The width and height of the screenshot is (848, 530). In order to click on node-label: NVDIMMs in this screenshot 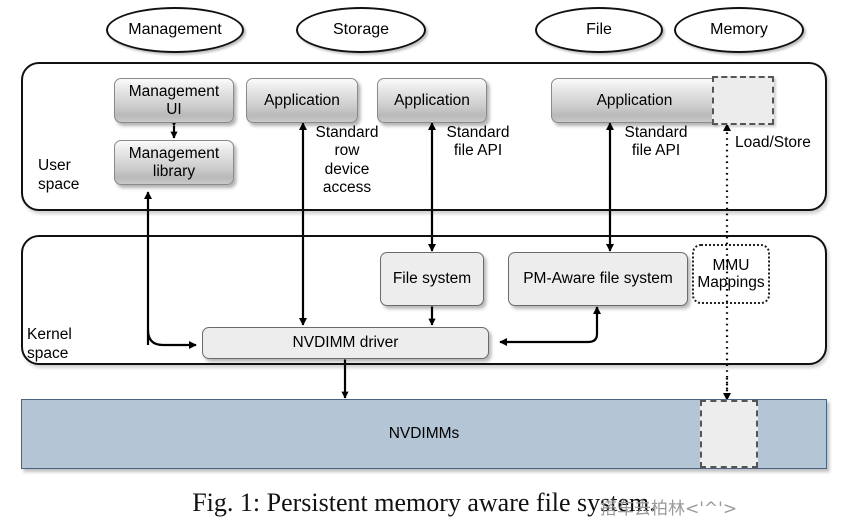, I will do `click(424, 434)`.